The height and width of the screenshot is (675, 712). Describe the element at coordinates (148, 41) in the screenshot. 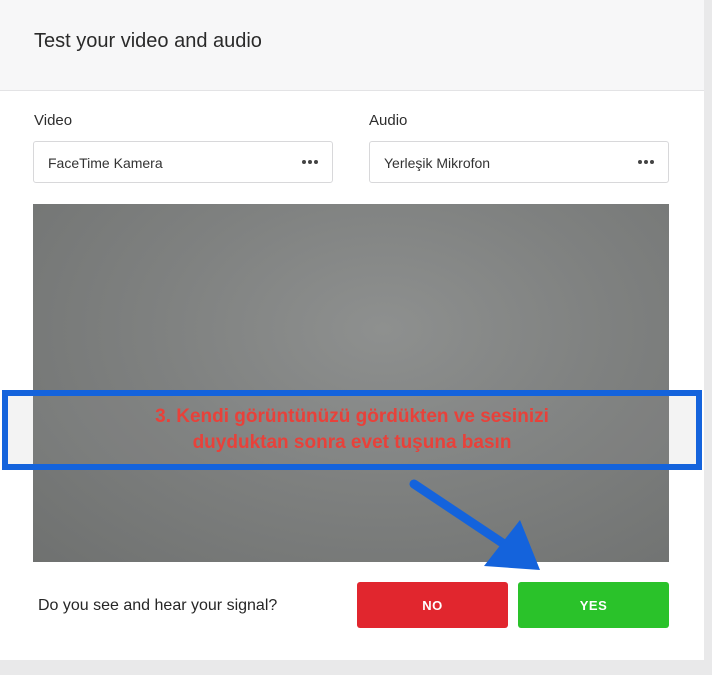

I see `panel-title: Test your video and audio` at that location.